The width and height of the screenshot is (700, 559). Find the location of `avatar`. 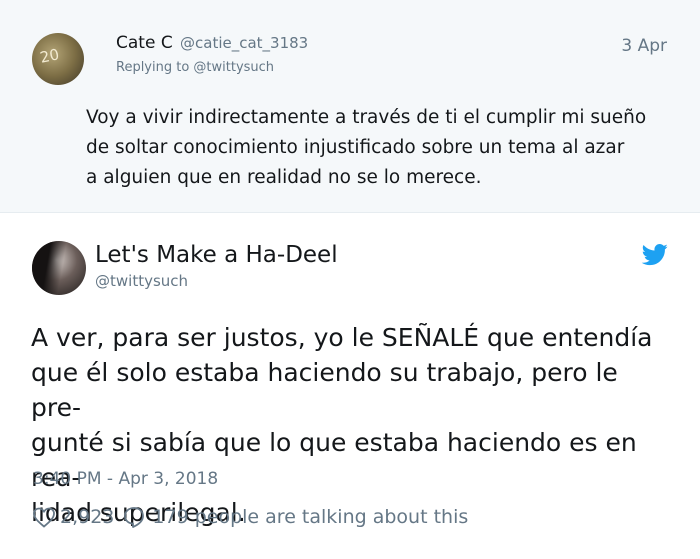

avatar is located at coordinates (59, 268).